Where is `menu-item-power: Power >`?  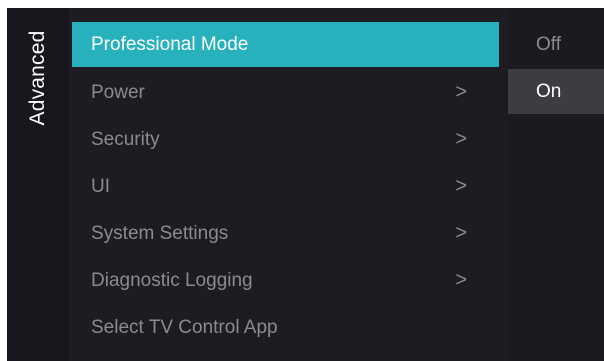
menu-item-power: Power > is located at coordinates (285, 92).